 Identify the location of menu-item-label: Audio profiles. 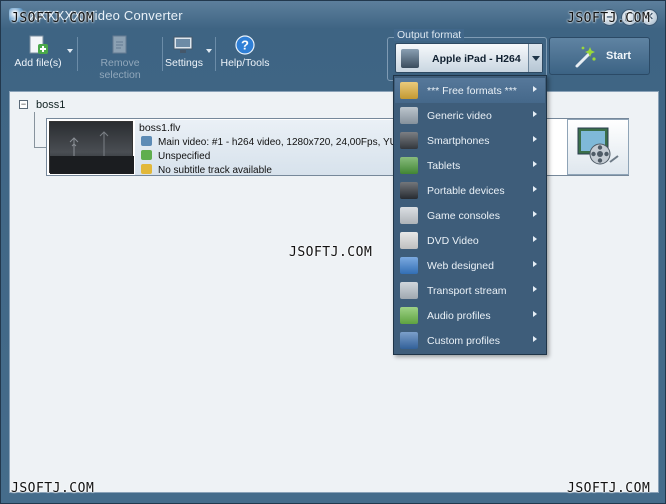
(459, 316).